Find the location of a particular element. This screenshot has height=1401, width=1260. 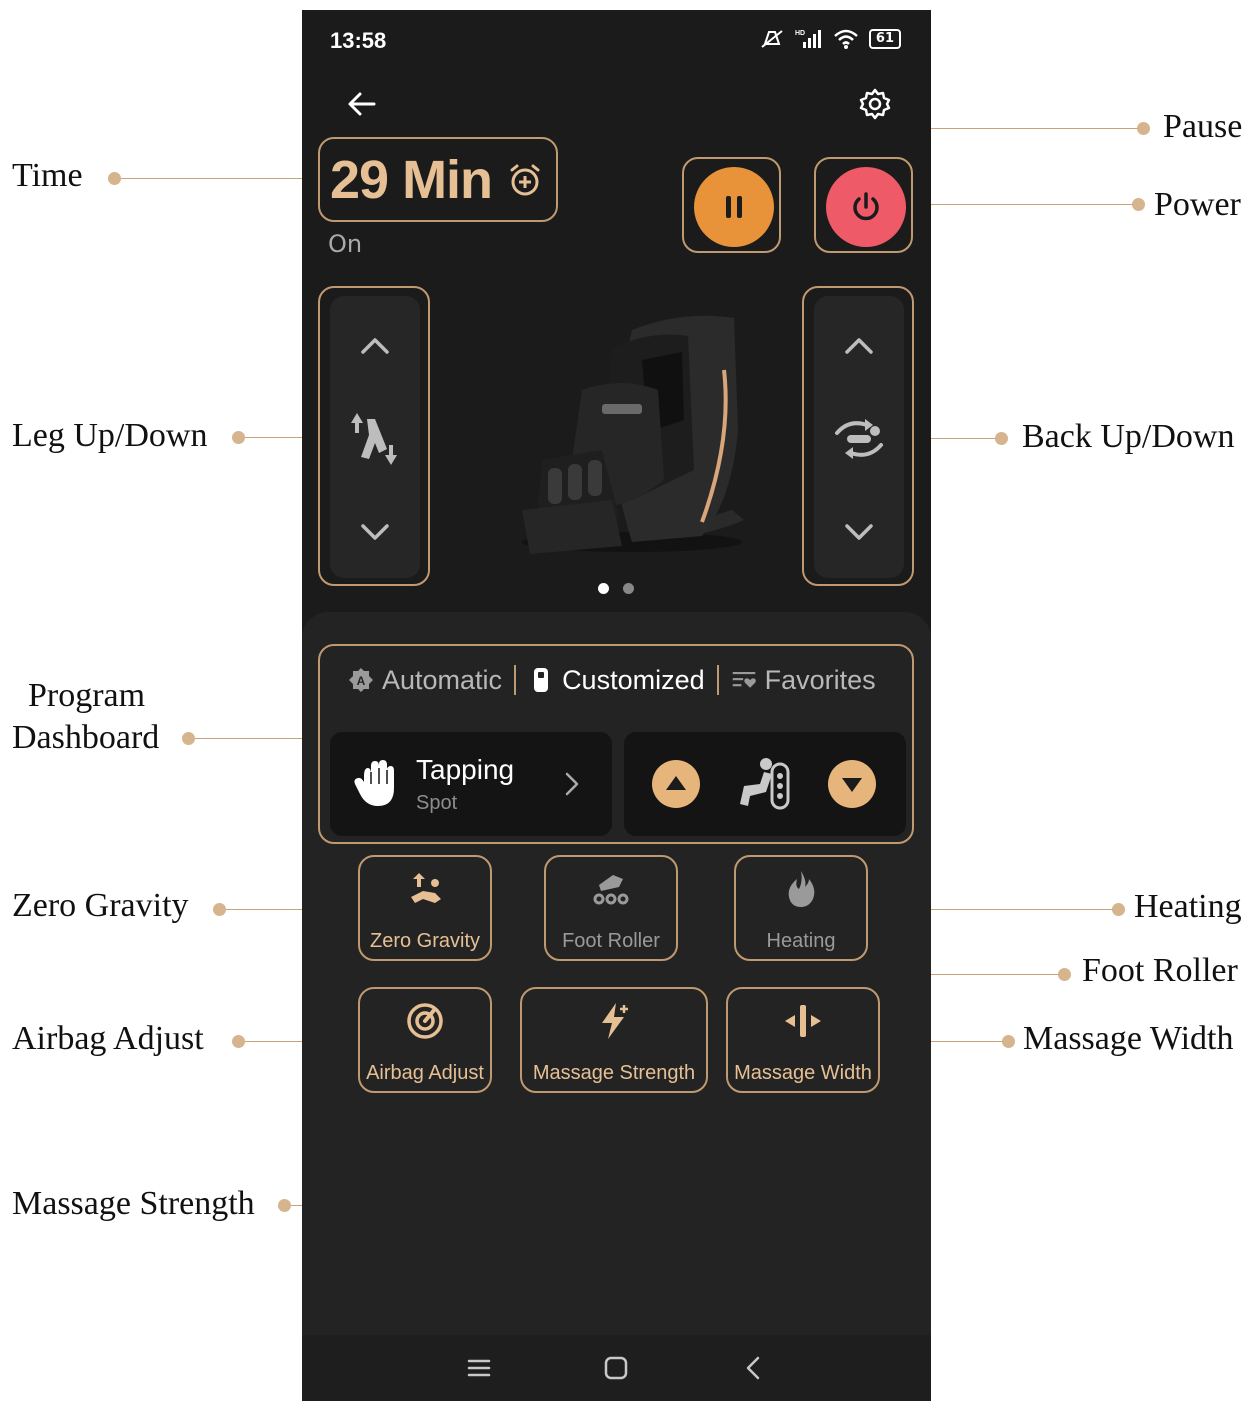

leg-adjust-icon is located at coordinates (374, 439).